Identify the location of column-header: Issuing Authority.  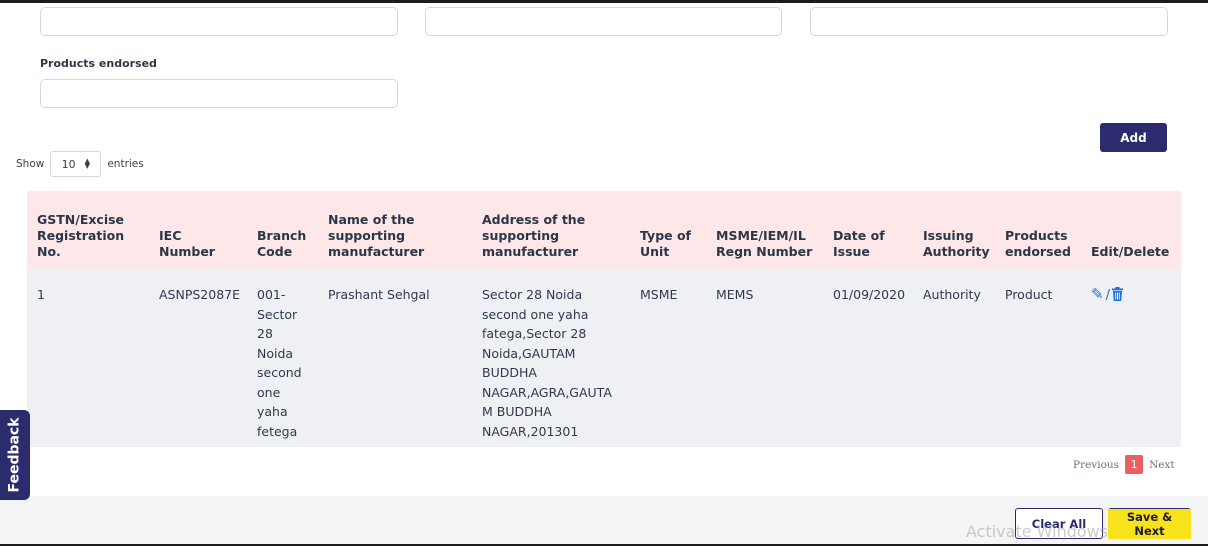
(954, 230).